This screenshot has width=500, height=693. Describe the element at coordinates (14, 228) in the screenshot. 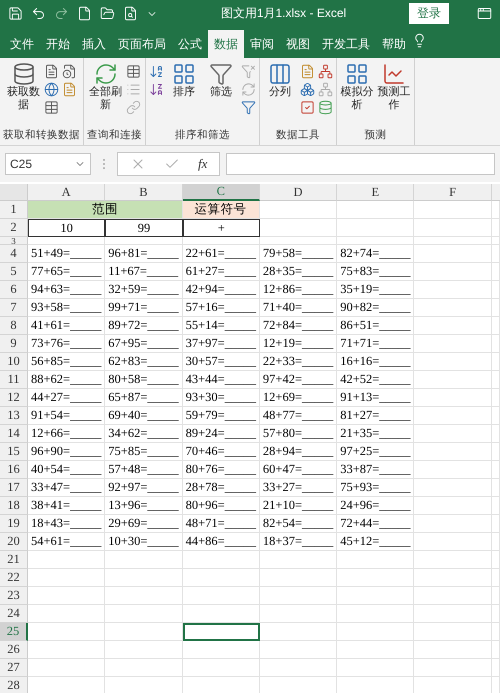

I see `row-header: 2` at that location.